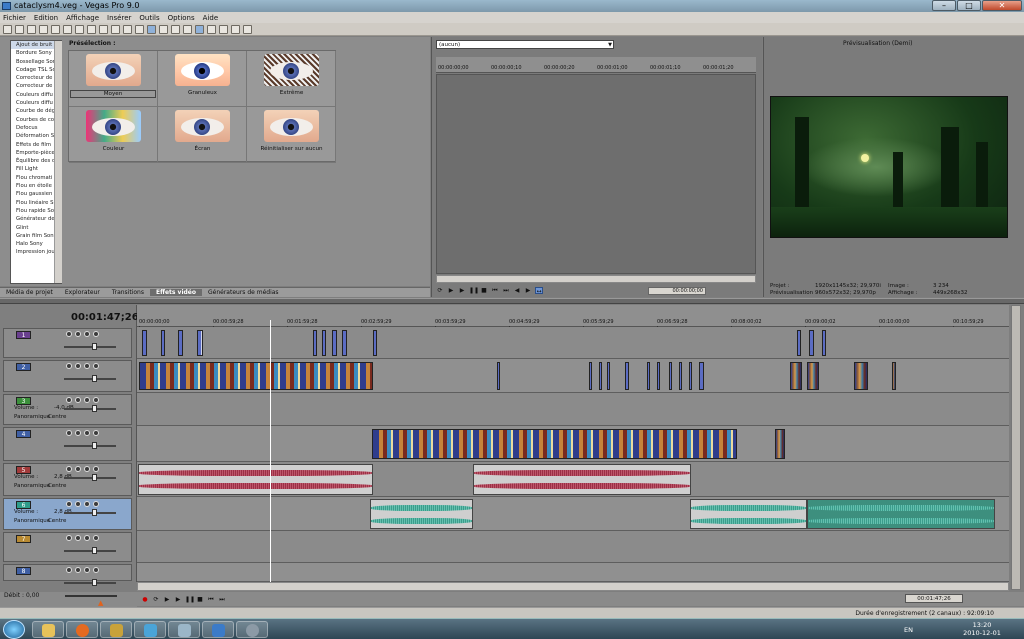  What do you see at coordinates (187, 29) in the screenshot?
I see `zoom-tool-icon` at bounding box center [187, 29].